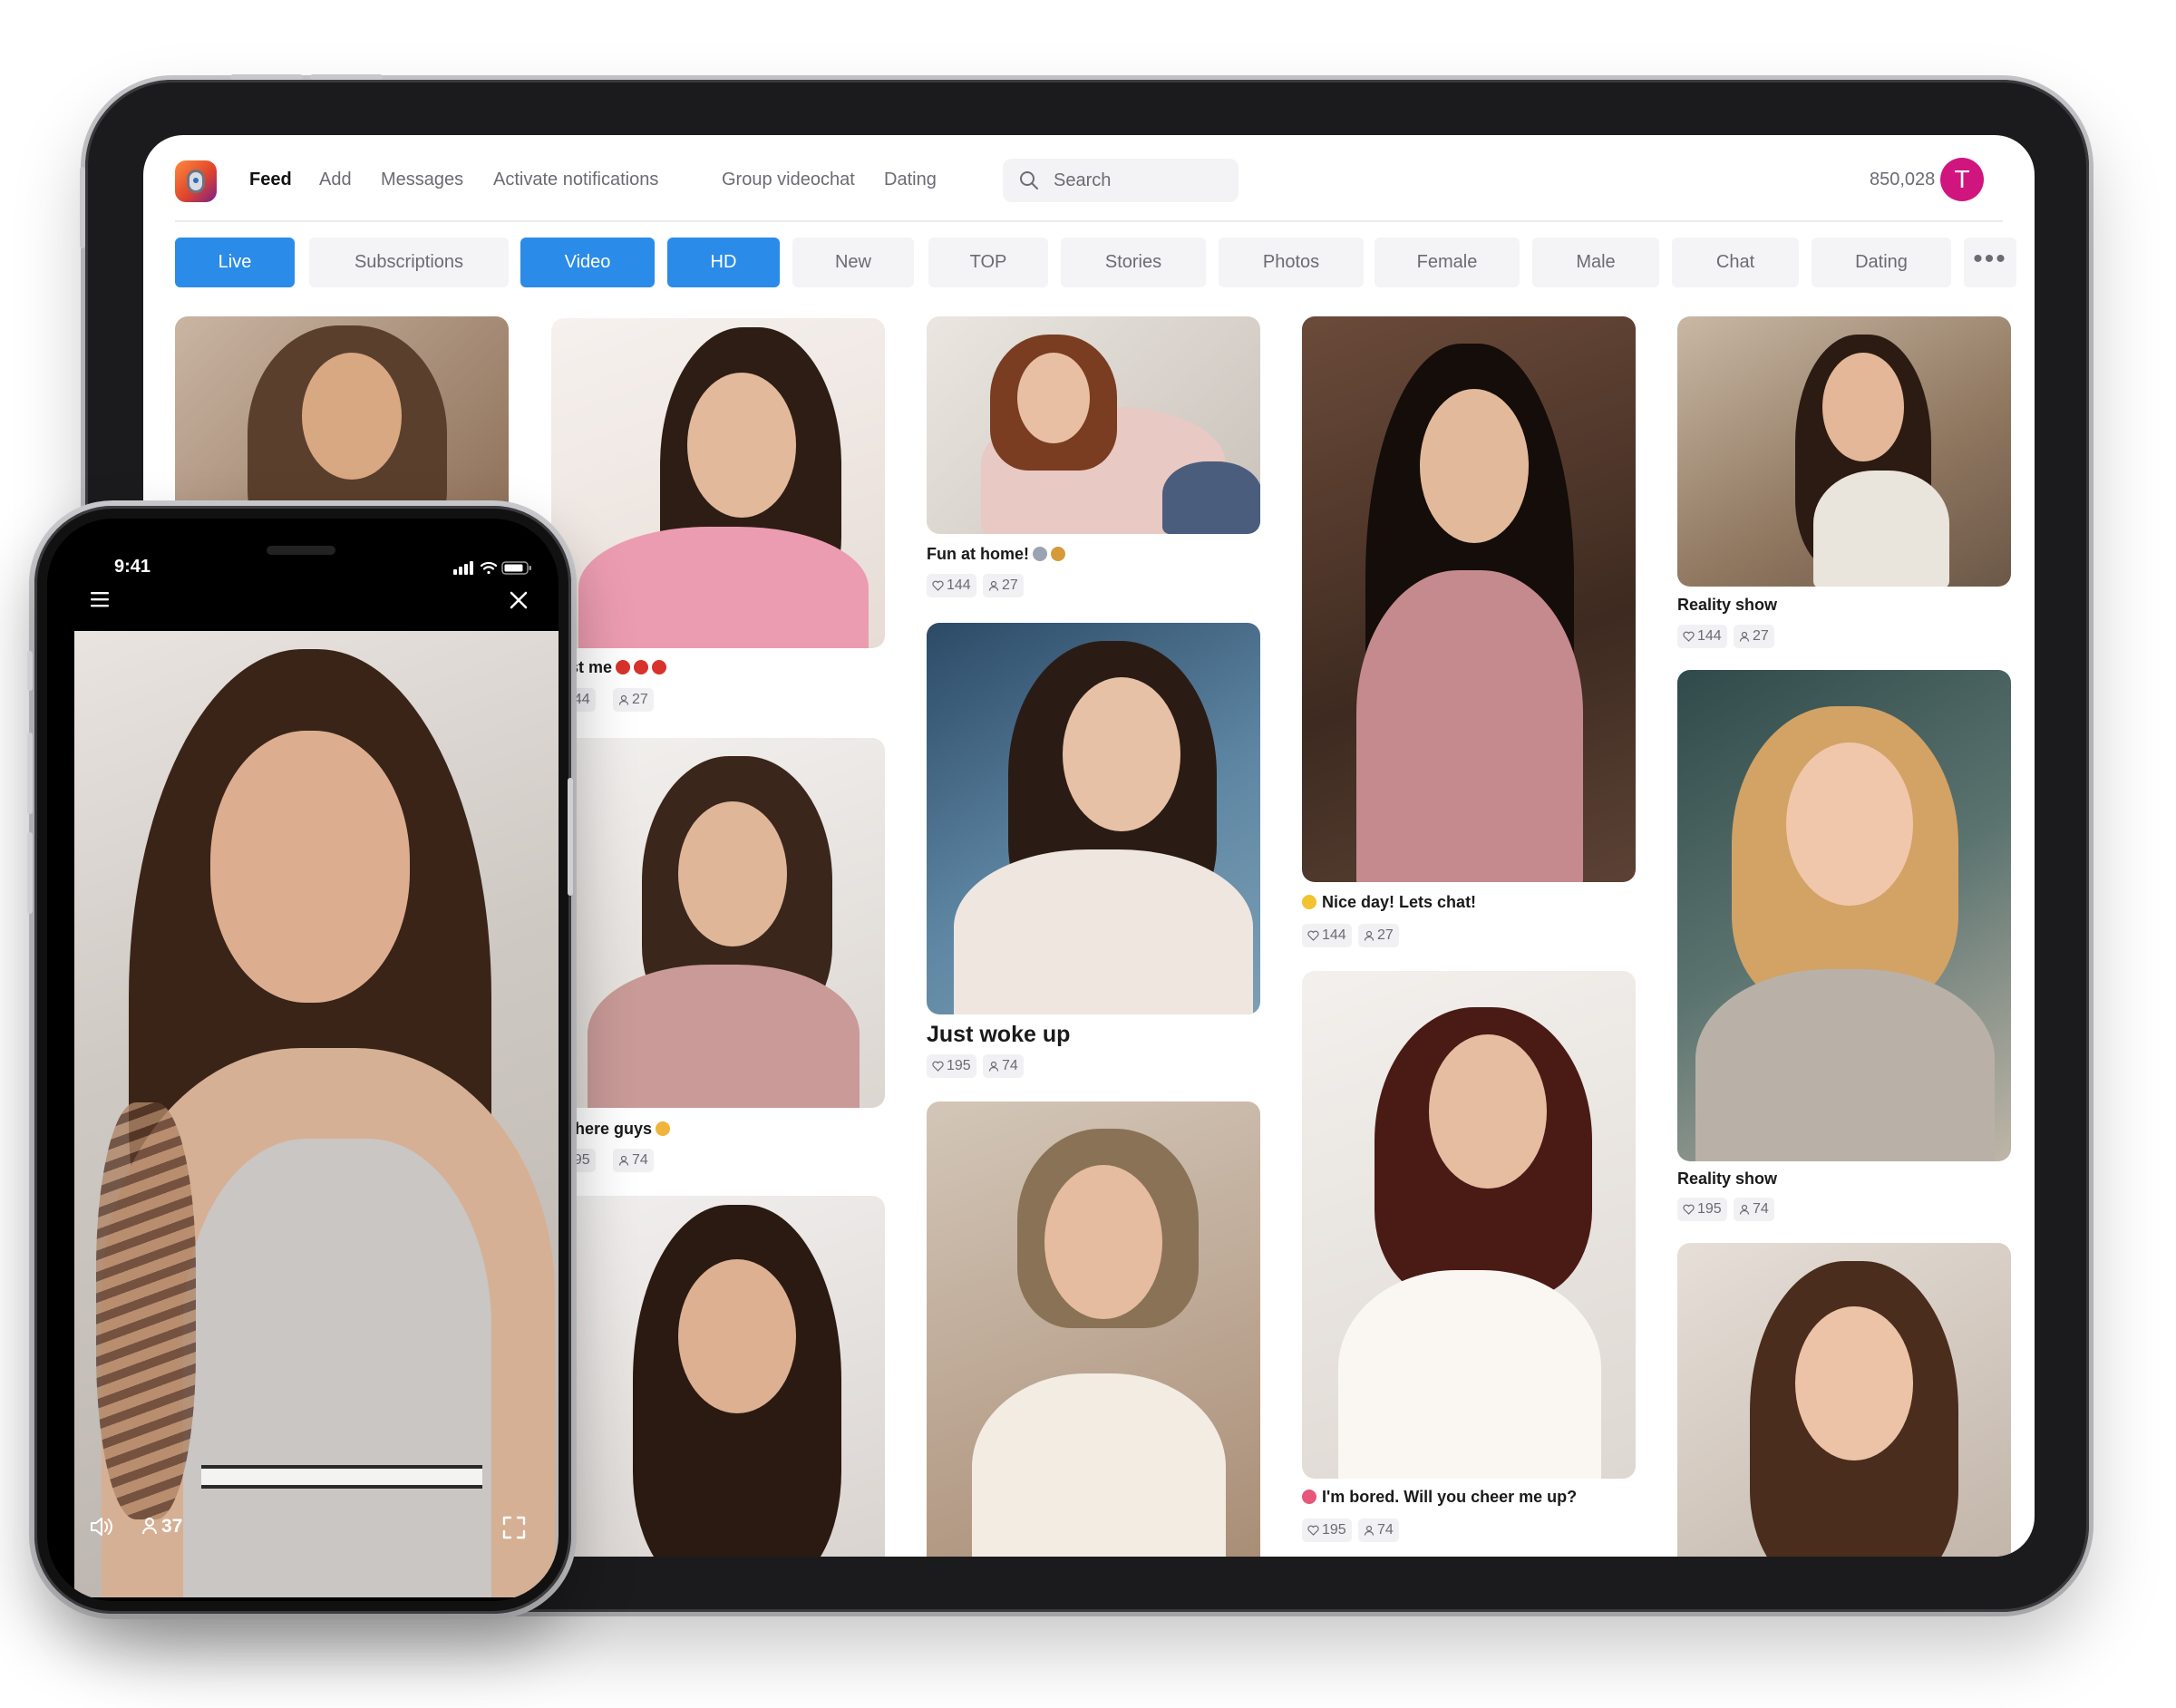 The width and height of the screenshot is (2176, 1708). I want to click on wifi-icon, so click(489, 568).